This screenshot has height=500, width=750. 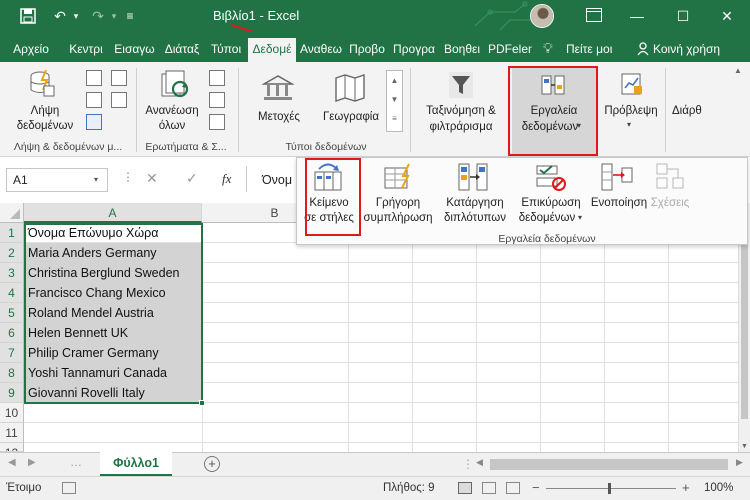 What do you see at coordinates (542, 16) in the screenshot?
I see `avatar` at bounding box center [542, 16].